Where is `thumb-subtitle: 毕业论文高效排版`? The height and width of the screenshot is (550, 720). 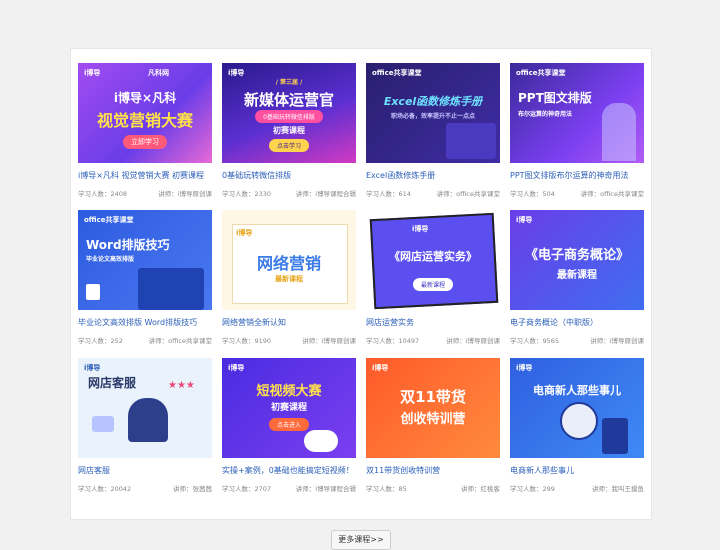 thumb-subtitle: 毕业论文高效排版 is located at coordinates (110, 259).